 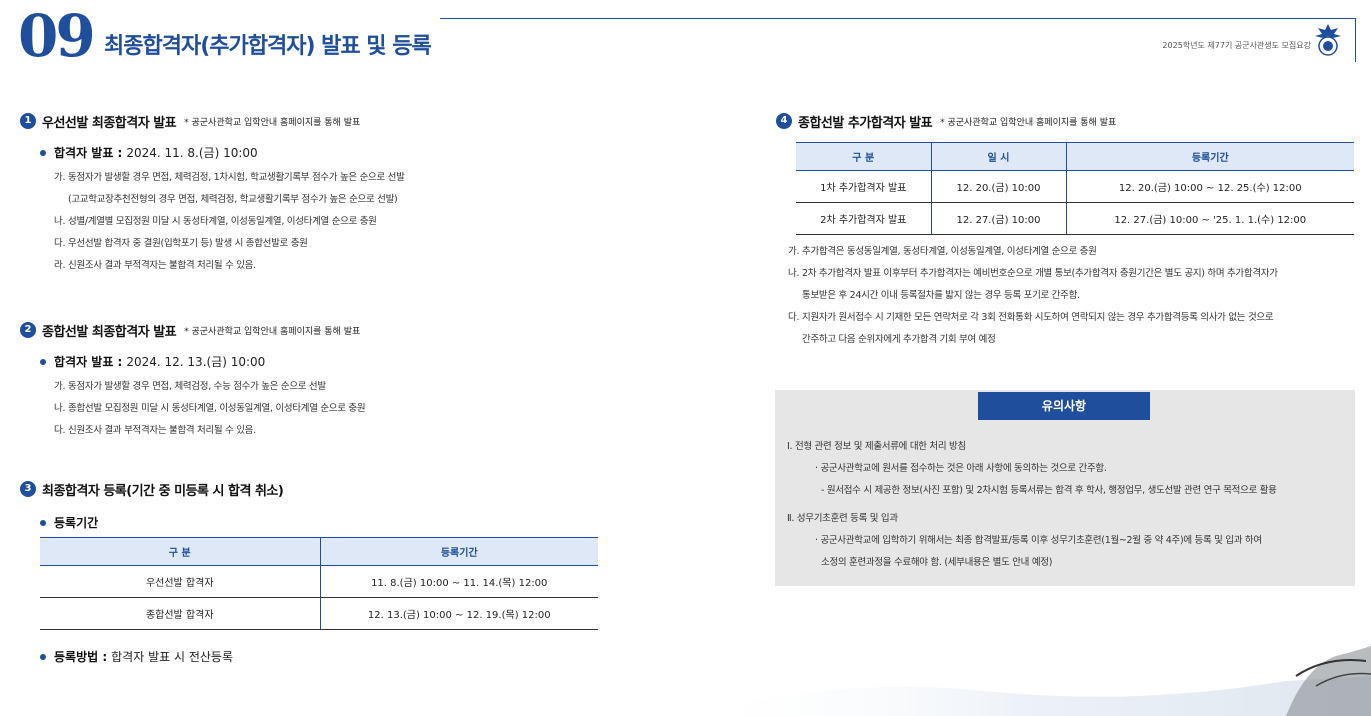 I want to click on landscape-decoration, so click(x=1028, y=681).